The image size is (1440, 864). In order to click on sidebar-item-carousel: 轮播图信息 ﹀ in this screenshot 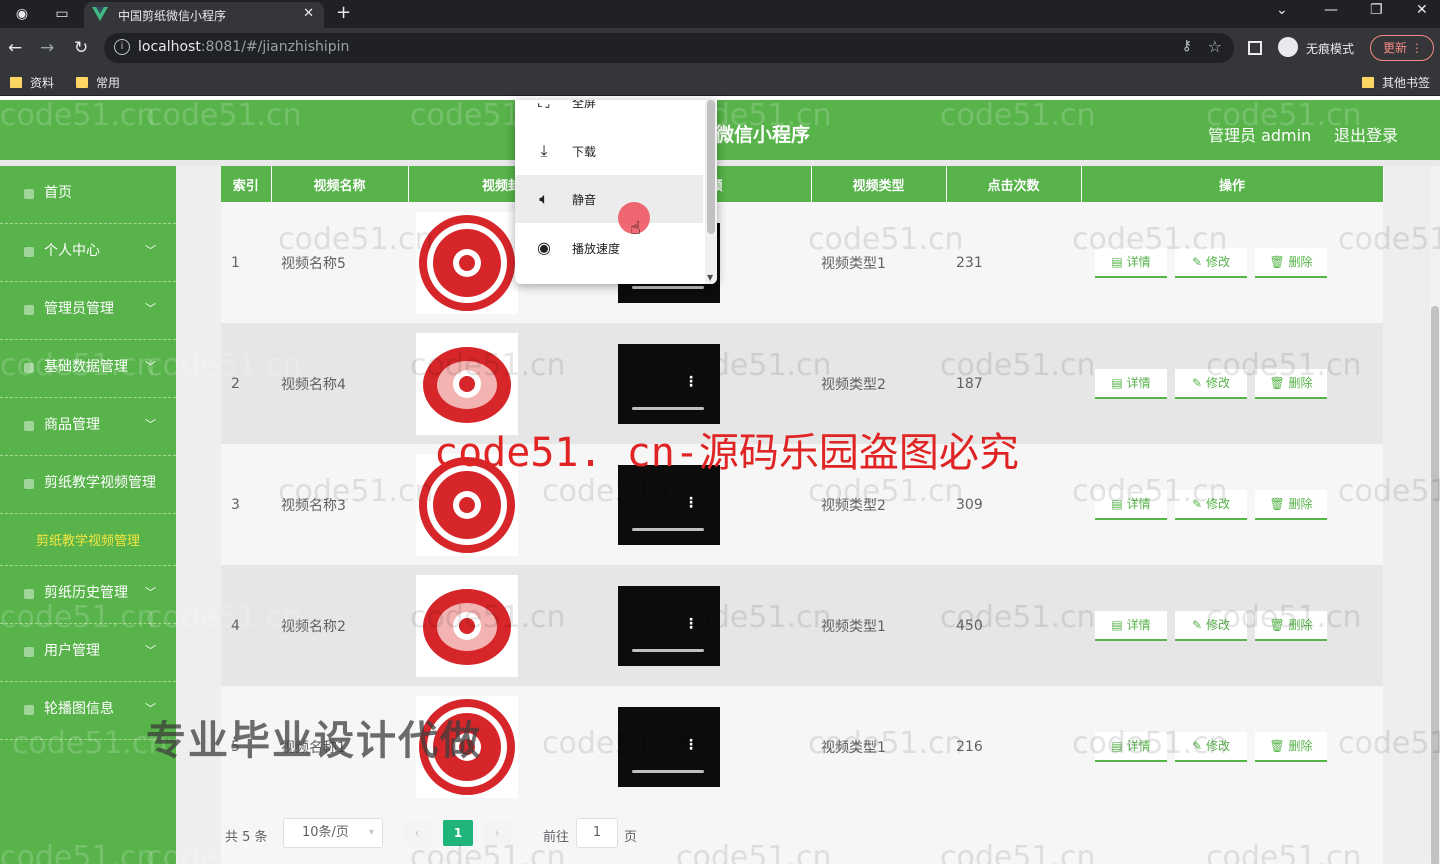, I will do `click(88, 711)`.